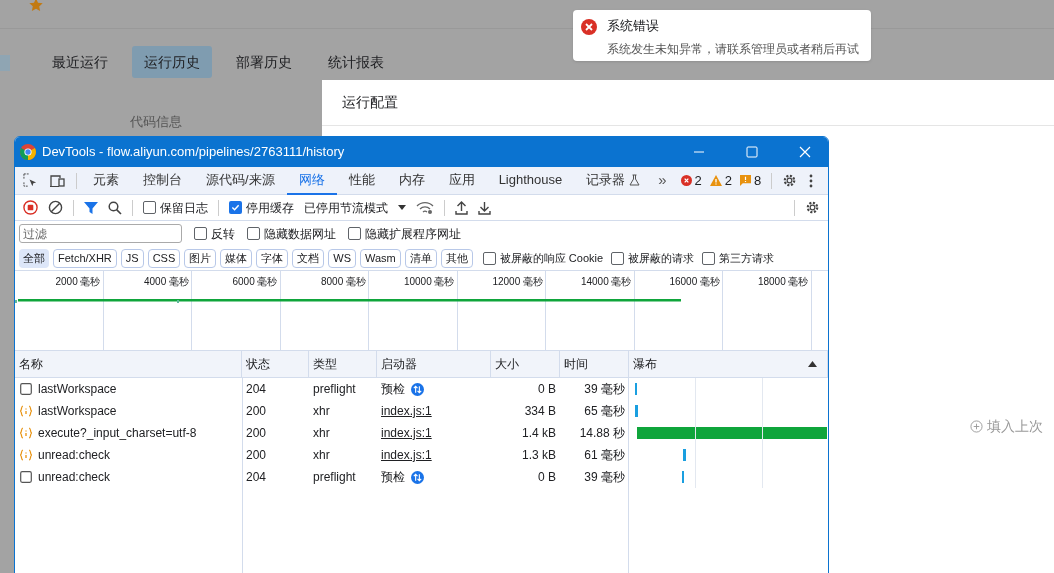 This screenshot has height=573, width=1054. I want to click on type-filter-chip: 字体, so click(272, 258).